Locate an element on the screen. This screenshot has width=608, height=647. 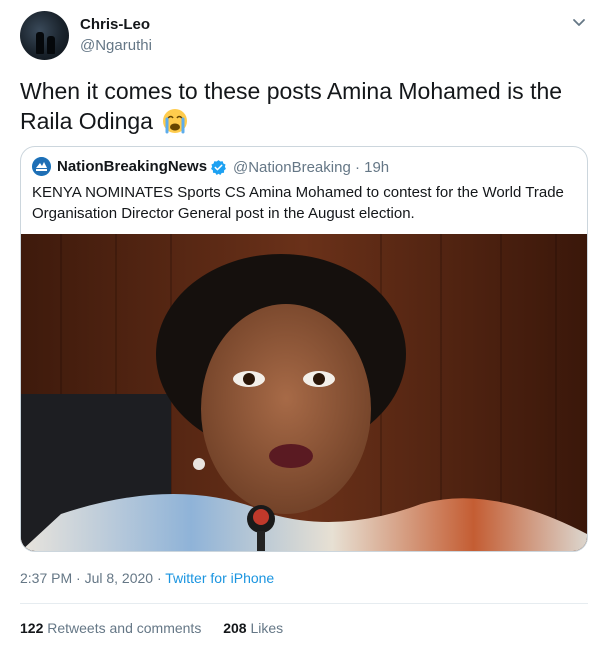
retweets-stat: 122 Retweets and comments is located at coordinates (112, 628).